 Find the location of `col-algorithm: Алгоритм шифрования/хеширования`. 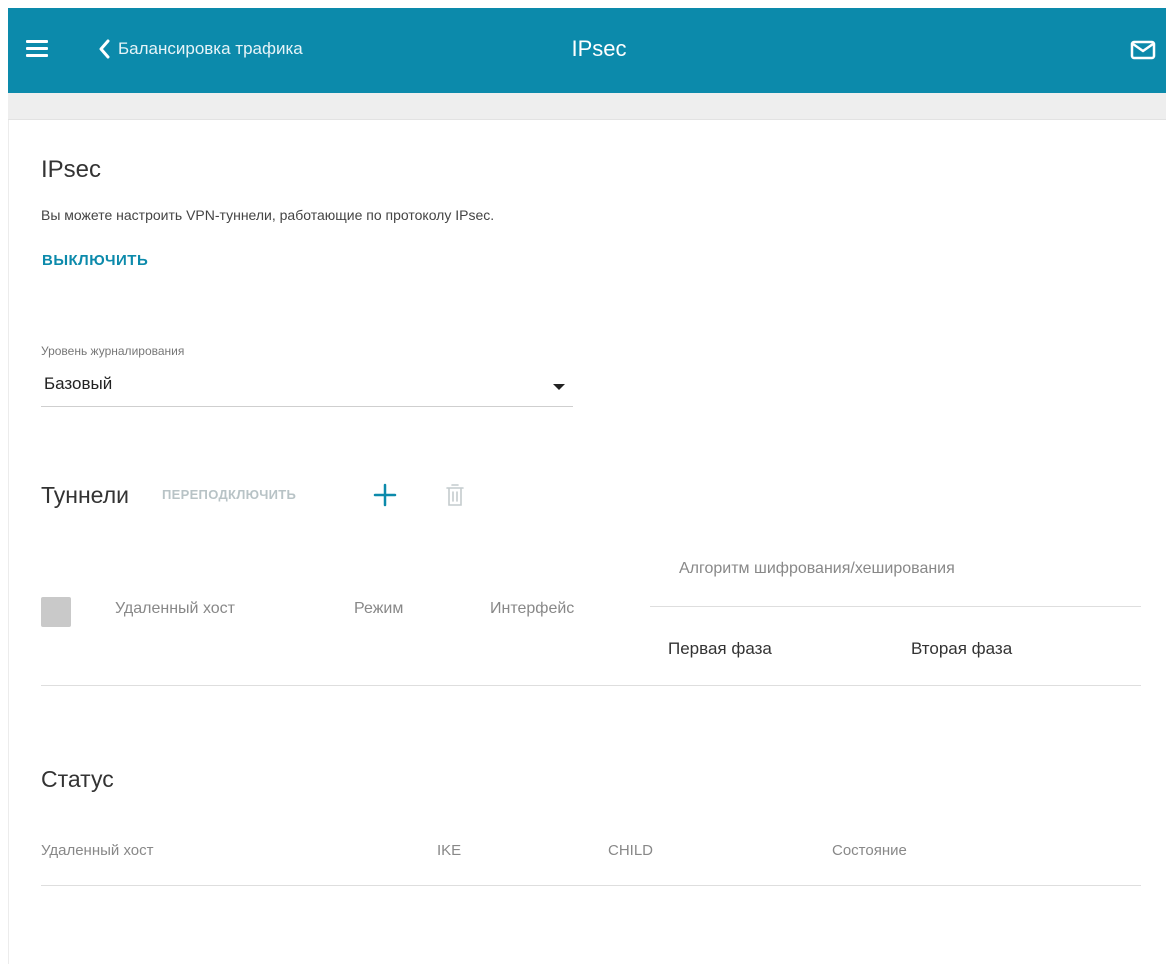

col-algorithm: Алгоритм шифрования/хеширования is located at coordinates (817, 568).